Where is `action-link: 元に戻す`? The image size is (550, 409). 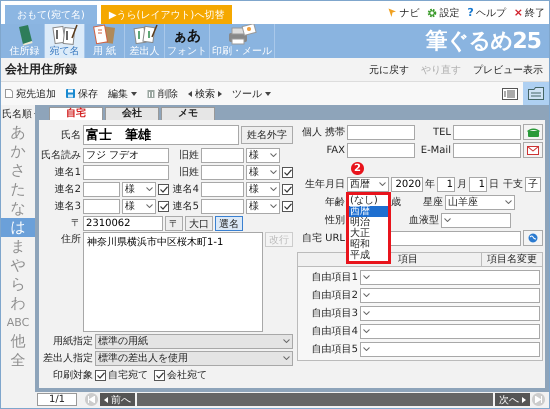 action-link: 元に戻す is located at coordinates (389, 69).